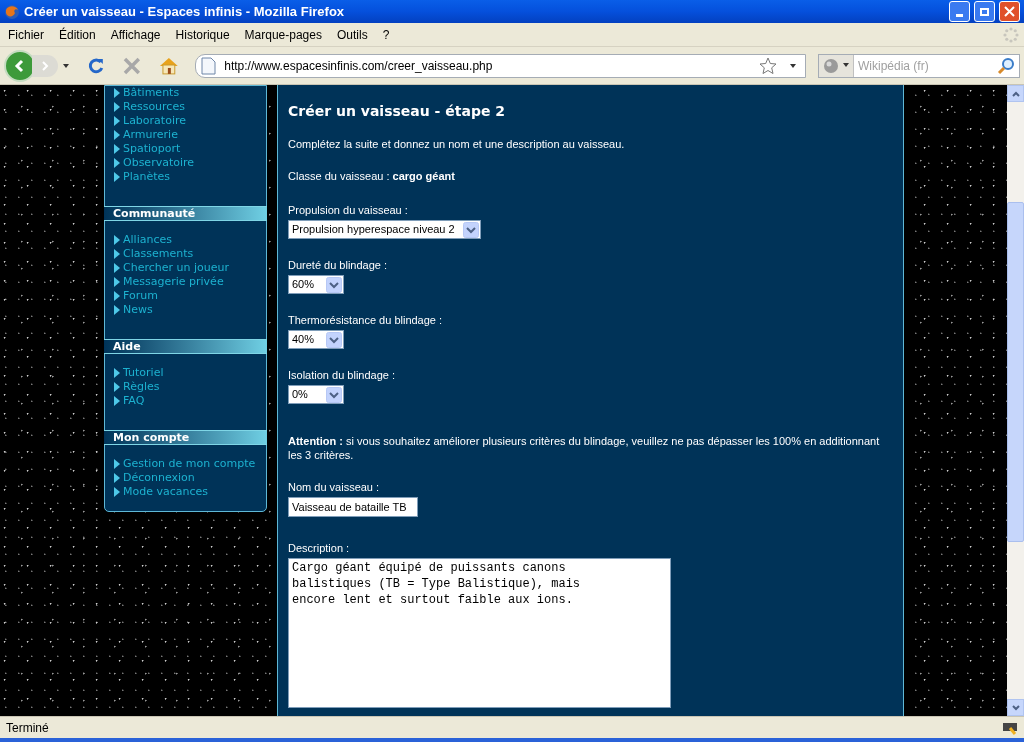  What do you see at coordinates (316, 394) in the screenshot?
I see `dropdown: 0%` at bounding box center [316, 394].